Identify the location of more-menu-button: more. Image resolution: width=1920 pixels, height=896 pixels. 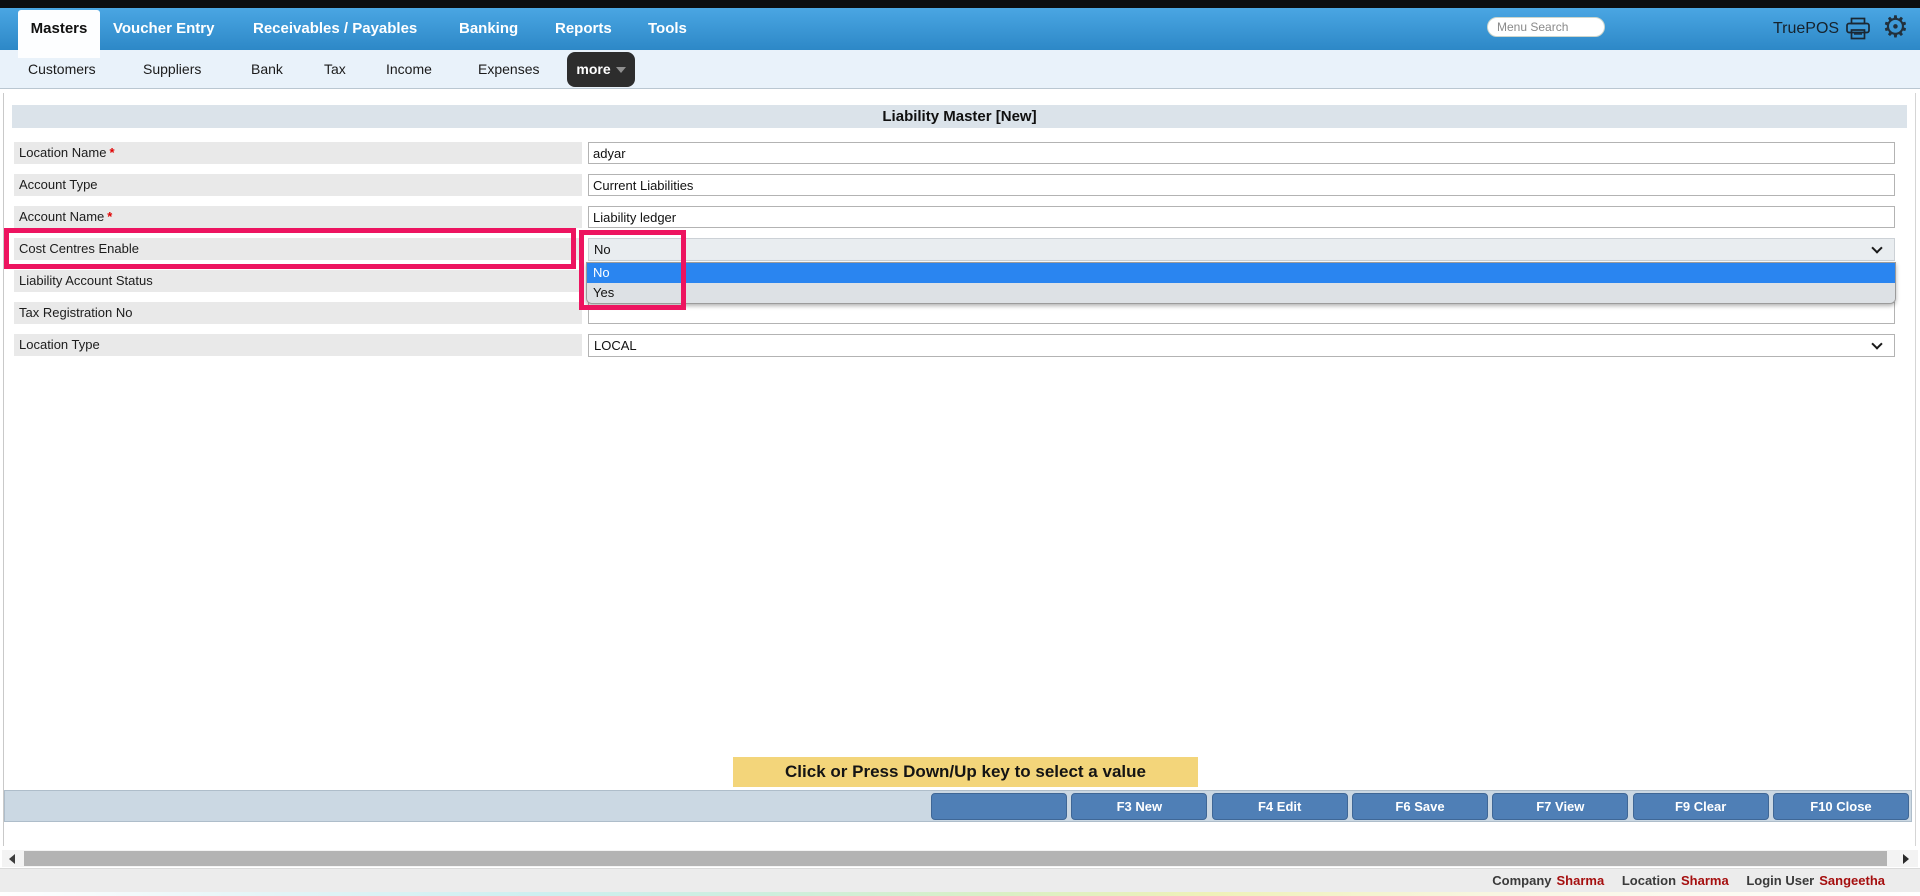
(601, 69).